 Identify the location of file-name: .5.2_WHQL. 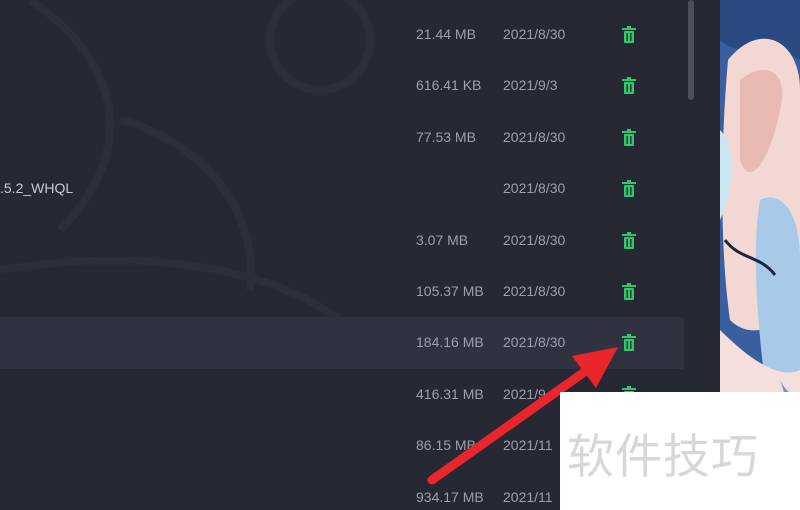
(37, 188).